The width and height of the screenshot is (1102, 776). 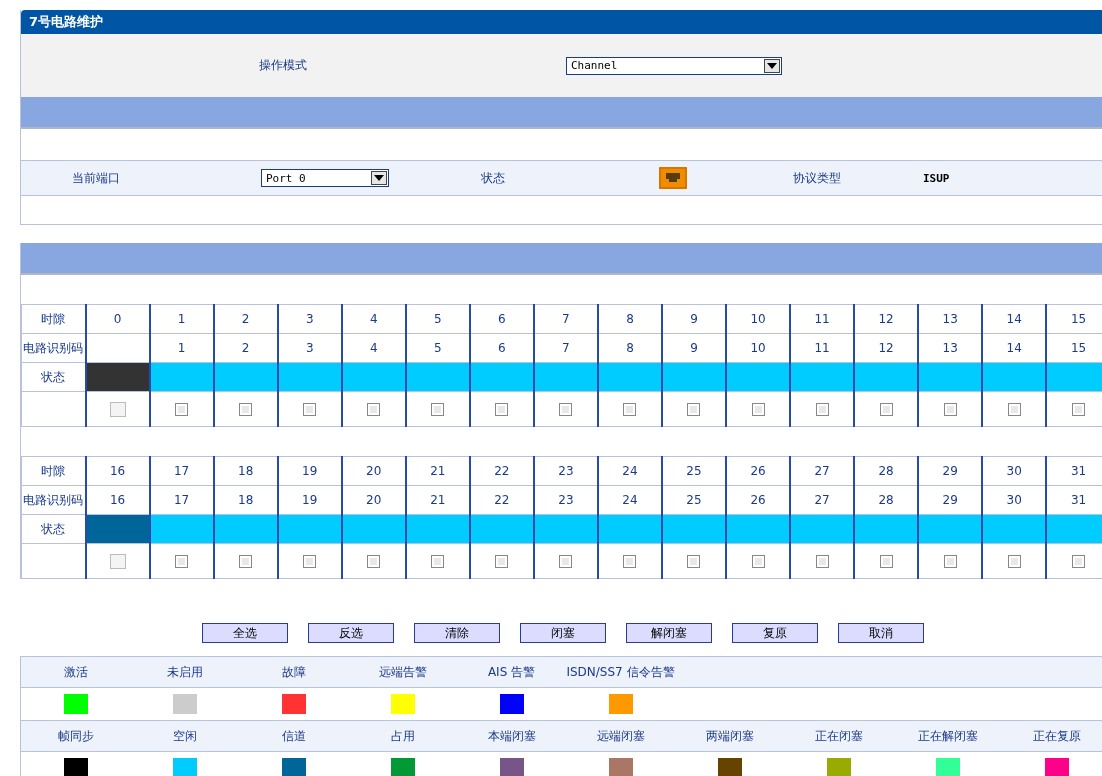 I want to click on table-cell: 22, so click(x=501, y=471).